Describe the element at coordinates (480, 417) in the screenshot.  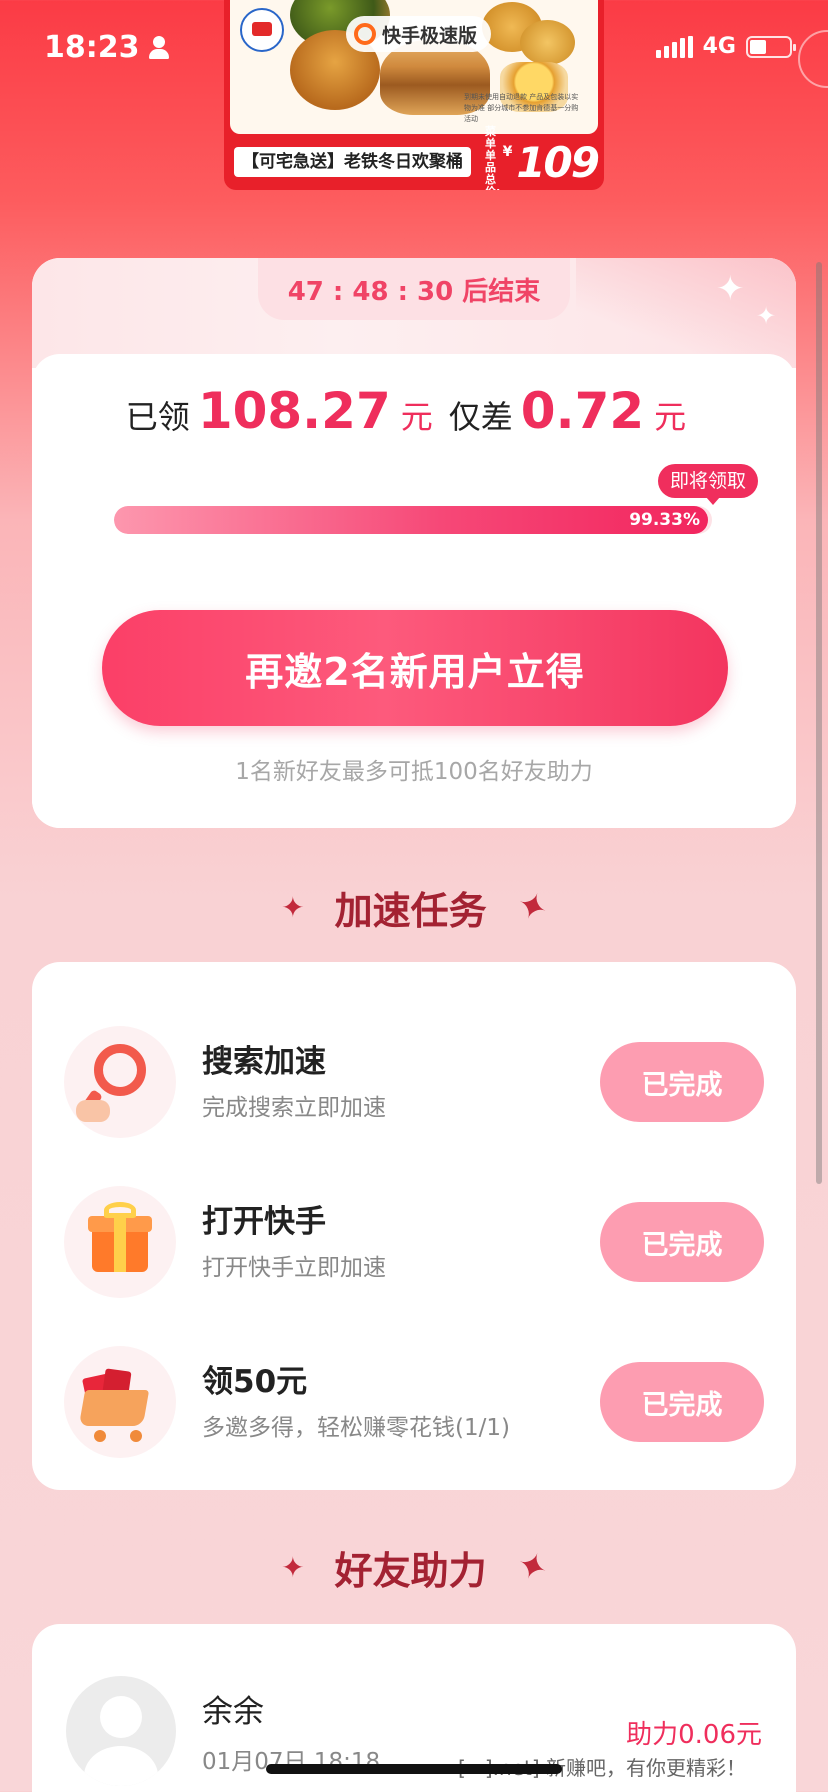
I see `remaining-label: 仅差` at that location.